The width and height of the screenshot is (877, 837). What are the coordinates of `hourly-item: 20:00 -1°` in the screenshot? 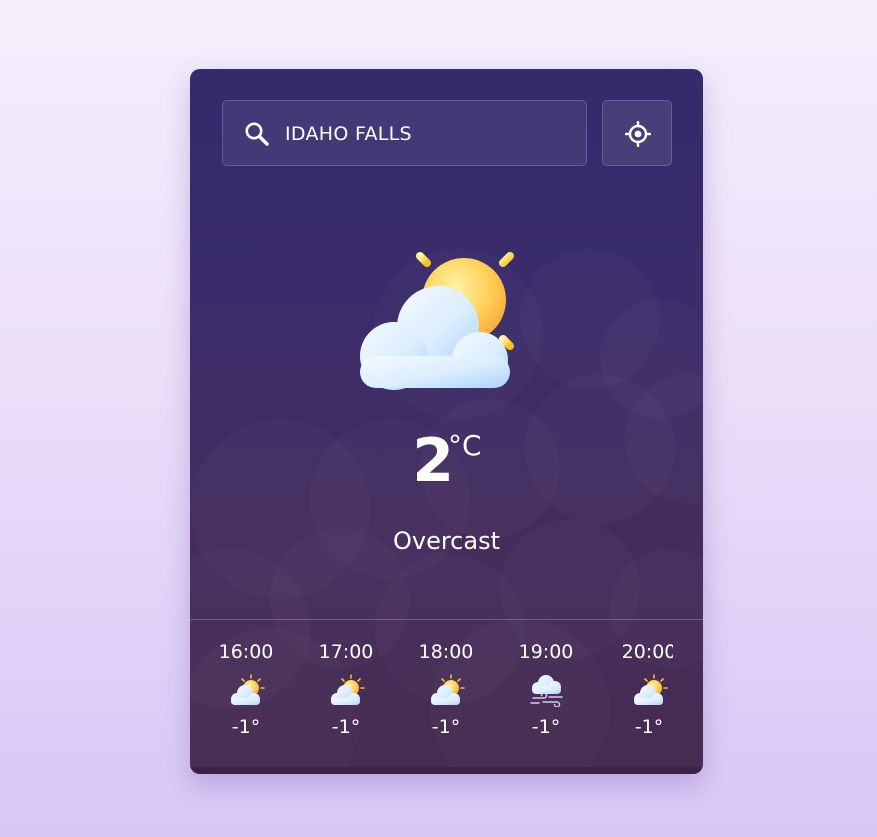 It's located at (636, 695).